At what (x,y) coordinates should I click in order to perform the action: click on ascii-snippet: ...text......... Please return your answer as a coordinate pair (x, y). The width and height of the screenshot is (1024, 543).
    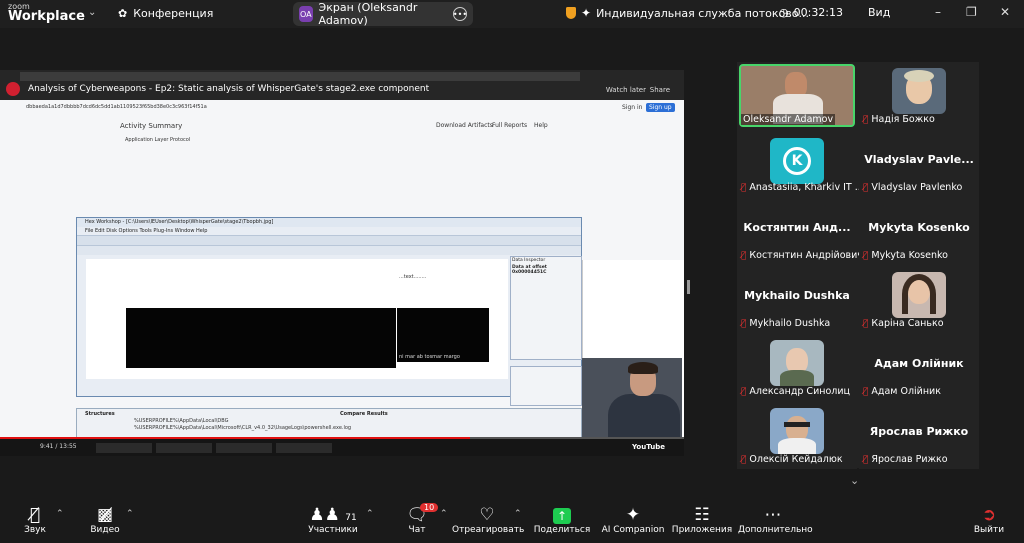
    Looking at the image, I should click on (413, 277).